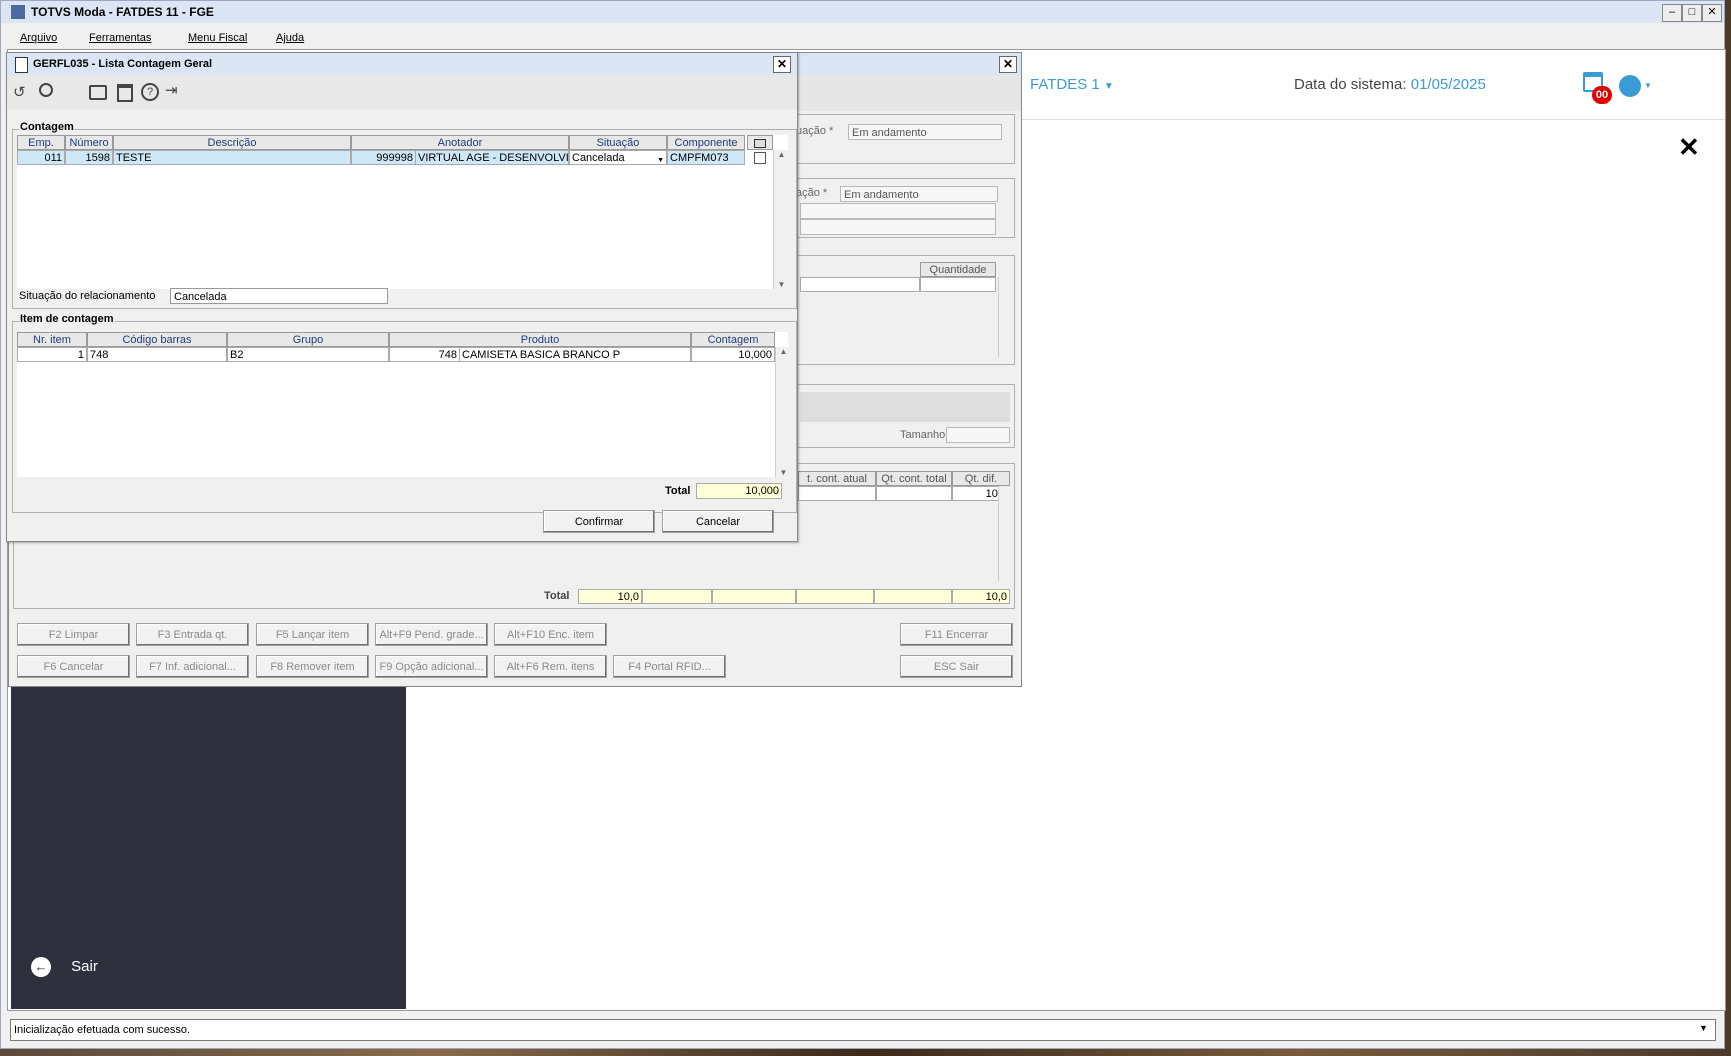  Describe the element at coordinates (923, 435) in the screenshot. I see `bg-tamanho-label: Tamanho` at that location.